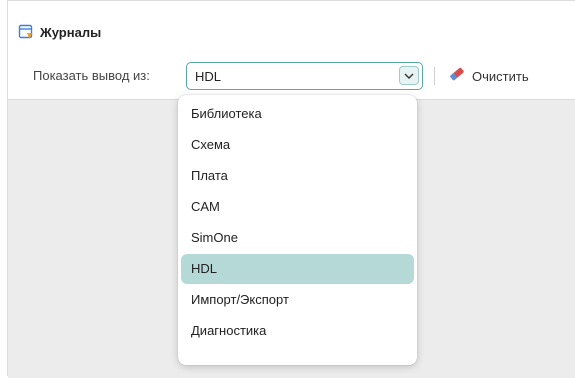 This screenshot has height=378, width=575. Describe the element at coordinates (297, 238) in the screenshot. I see `dropdown-option: SimOne` at that location.